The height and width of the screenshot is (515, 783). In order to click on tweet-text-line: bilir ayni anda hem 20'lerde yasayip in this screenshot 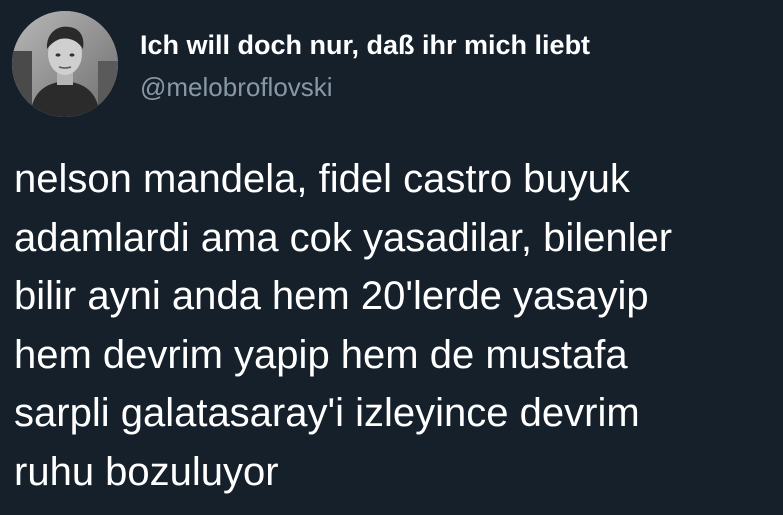, I will do `click(331, 296)`.